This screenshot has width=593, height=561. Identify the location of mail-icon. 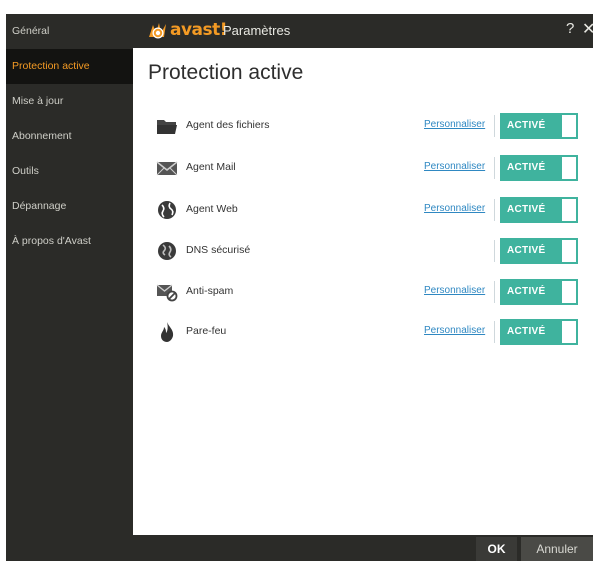
(167, 168).